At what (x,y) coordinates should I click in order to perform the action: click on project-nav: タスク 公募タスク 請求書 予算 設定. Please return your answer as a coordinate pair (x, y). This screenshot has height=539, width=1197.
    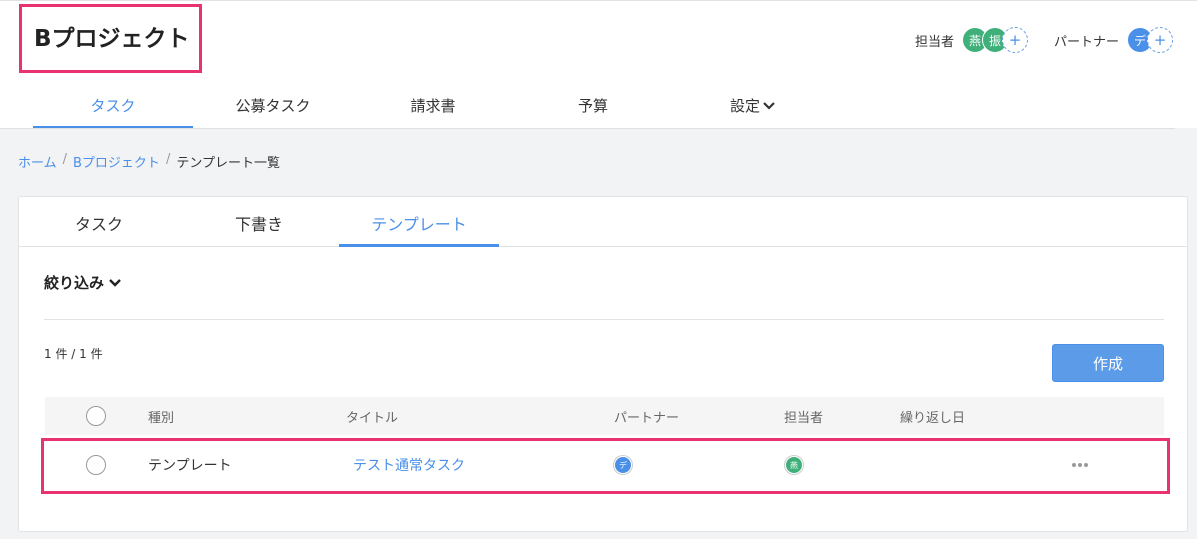
    Looking at the image, I should click on (433, 108).